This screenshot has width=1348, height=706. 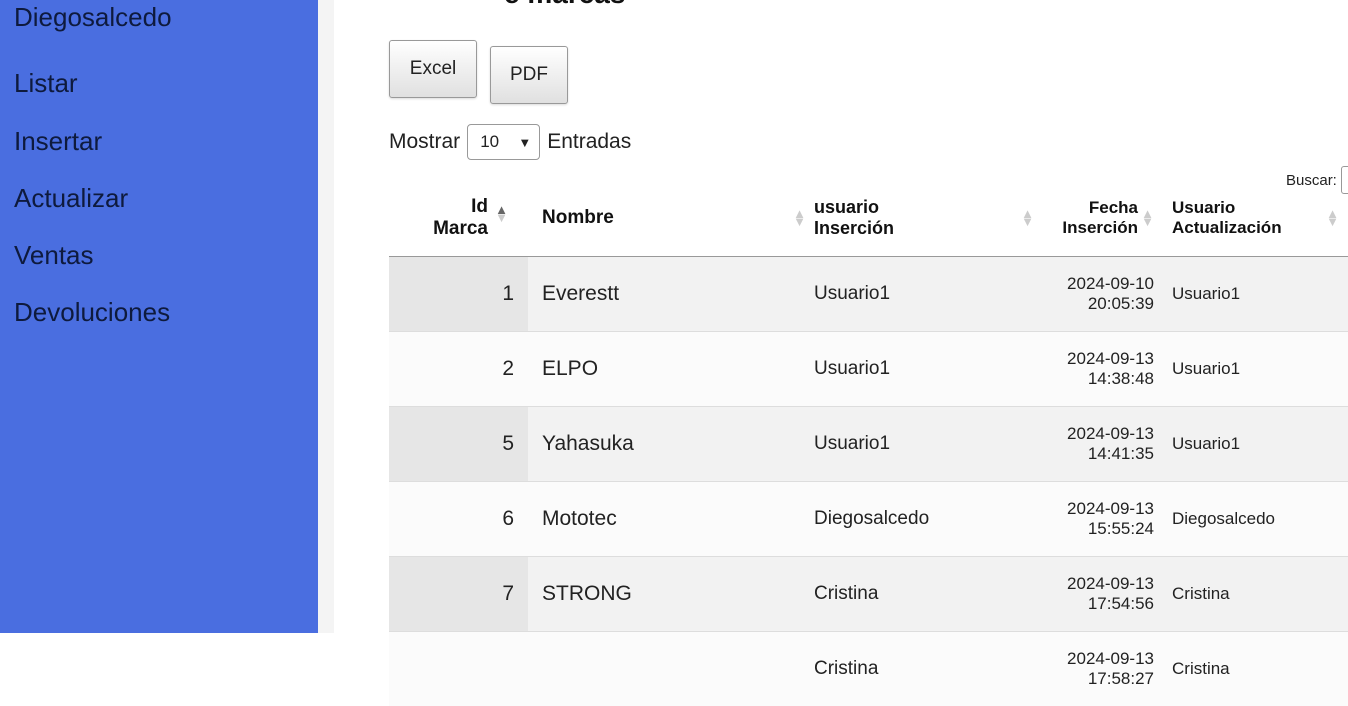 What do you see at coordinates (854, 227) in the screenshot?
I see `column-header-uins-line2: Inserción` at bounding box center [854, 227].